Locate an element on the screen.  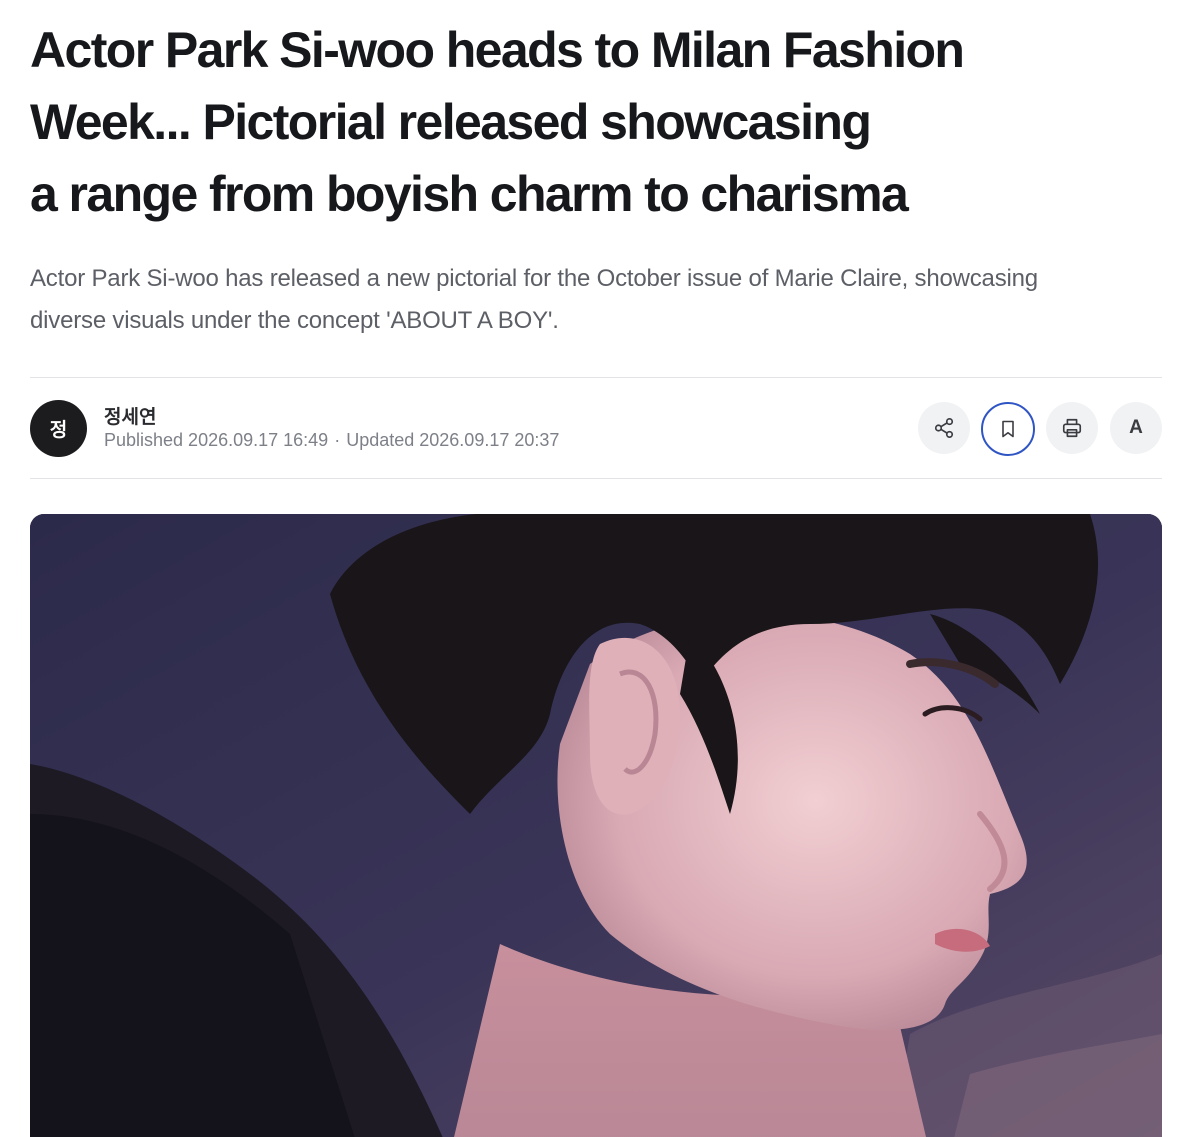
print-icon is located at coordinates (1072, 428).